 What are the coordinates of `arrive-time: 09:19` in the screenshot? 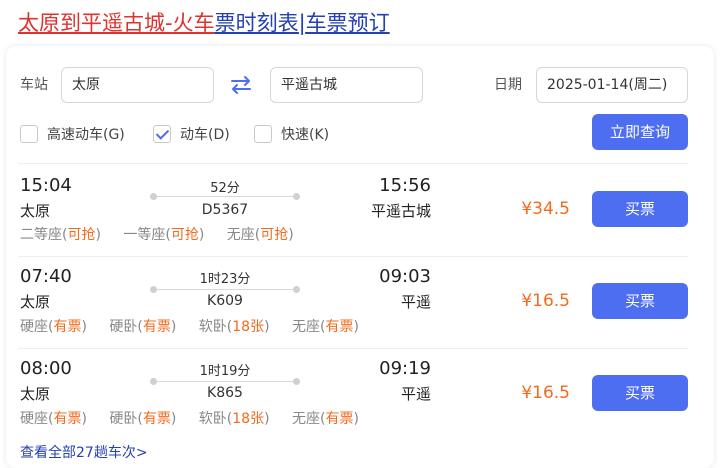 It's located at (405, 368).